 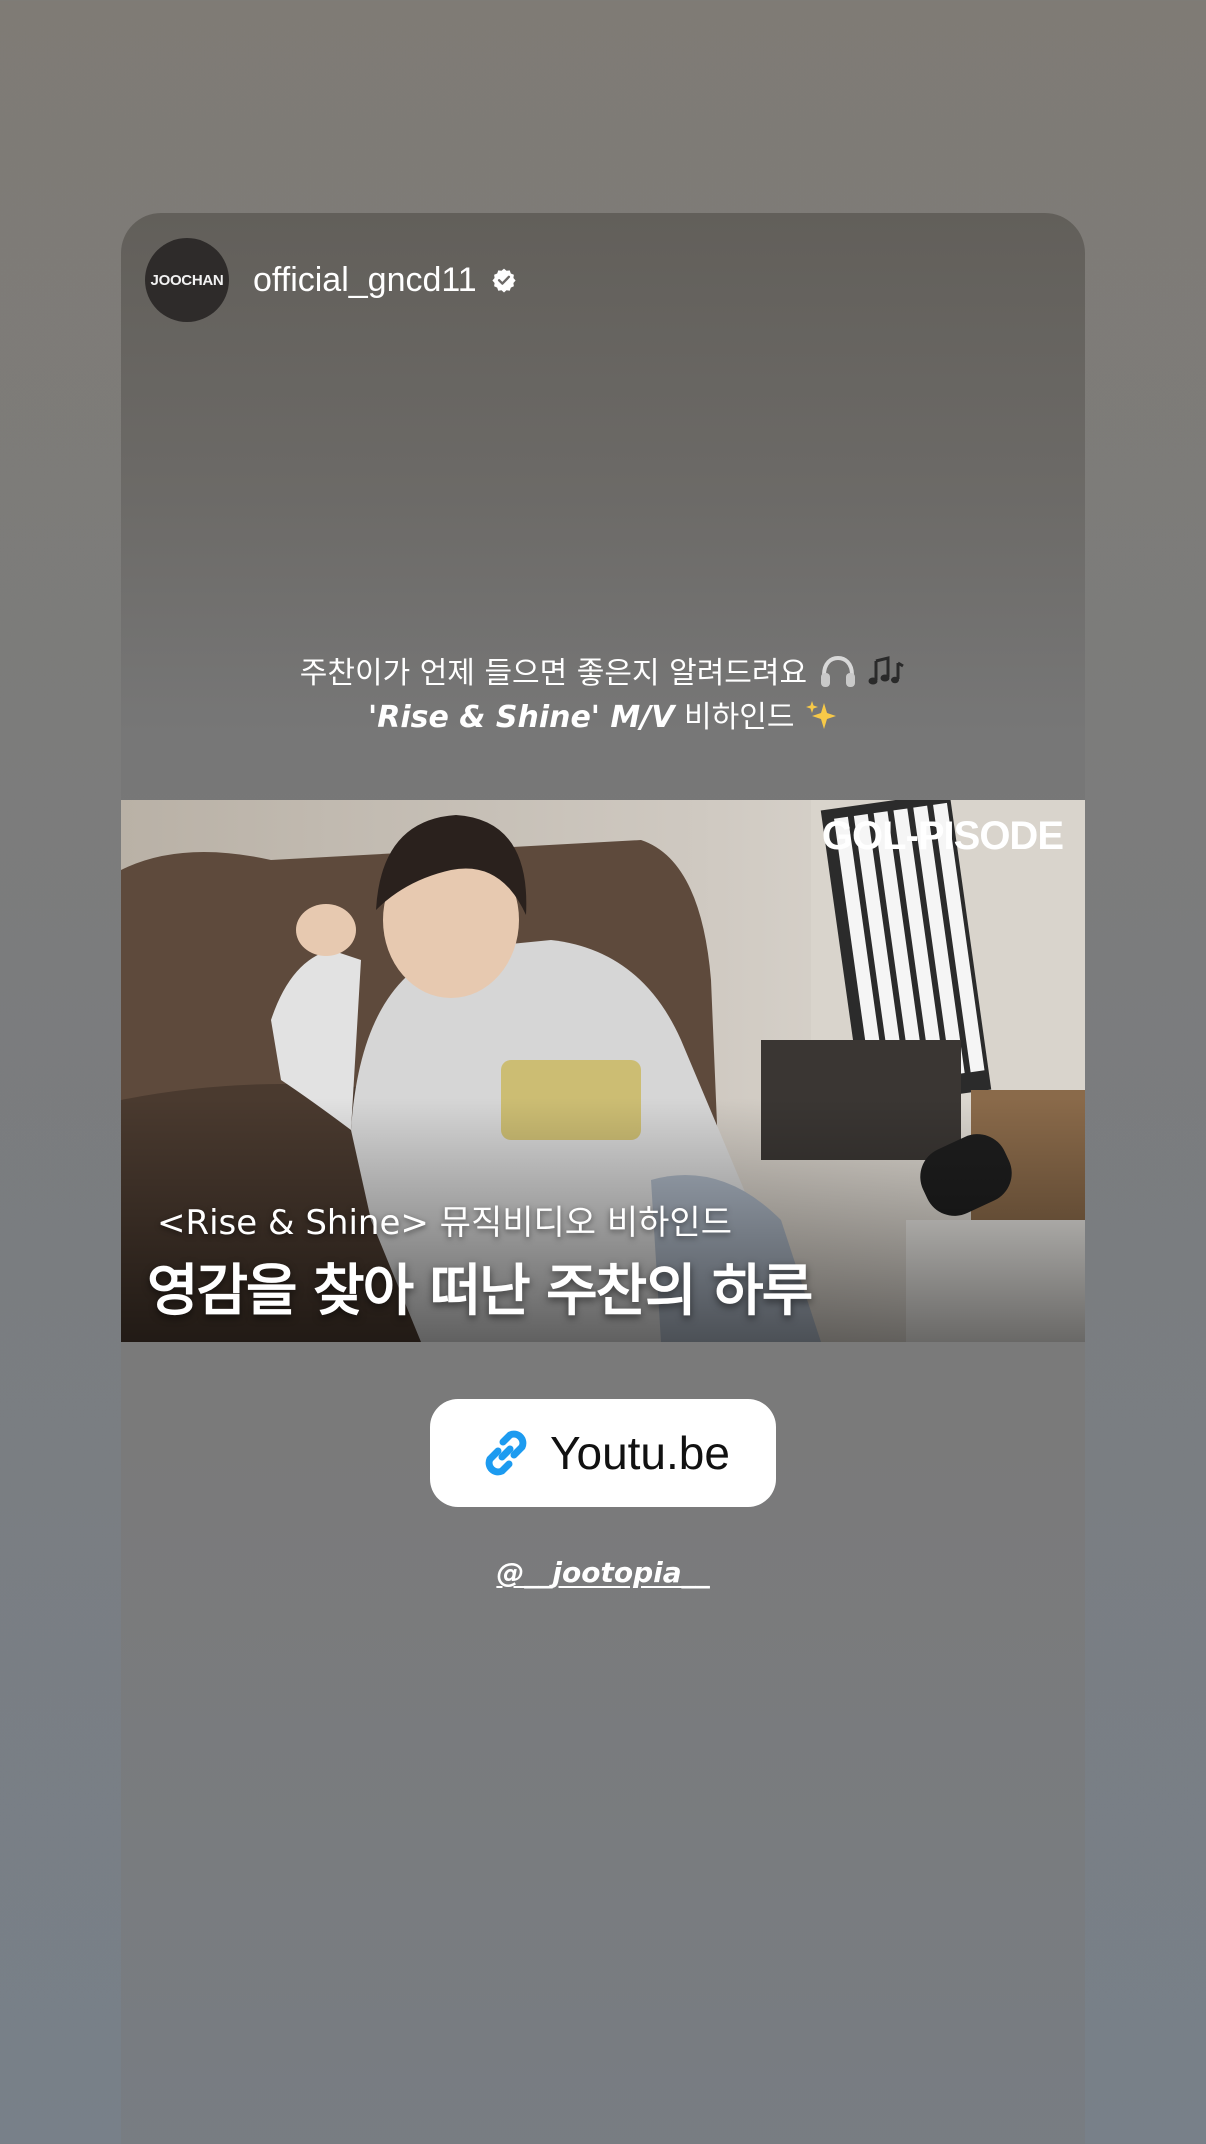 I want to click on caption-line-1: 주찬이가 언제 들으면 좋은지 알려드려요, so click(x=603, y=674).